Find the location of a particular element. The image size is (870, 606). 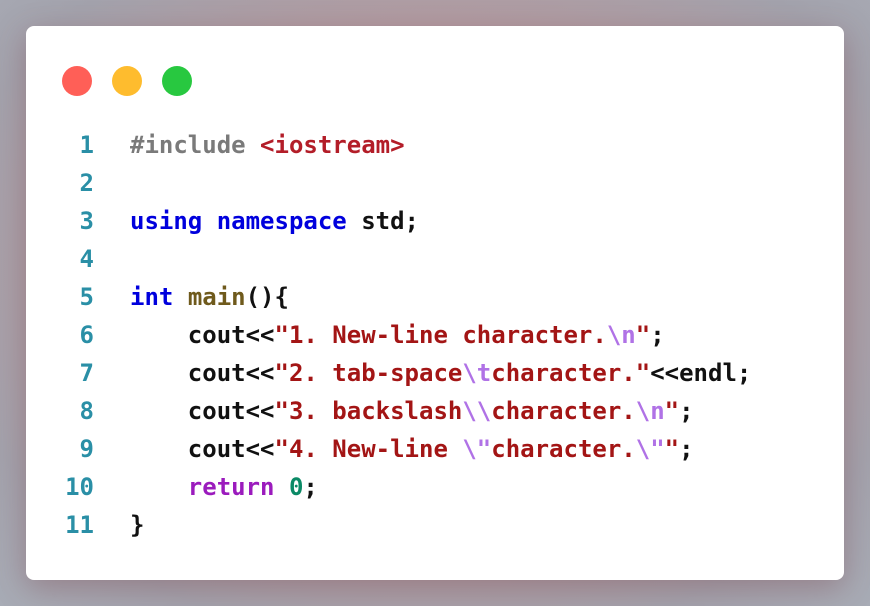

code-token: main is located at coordinates (216, 297).